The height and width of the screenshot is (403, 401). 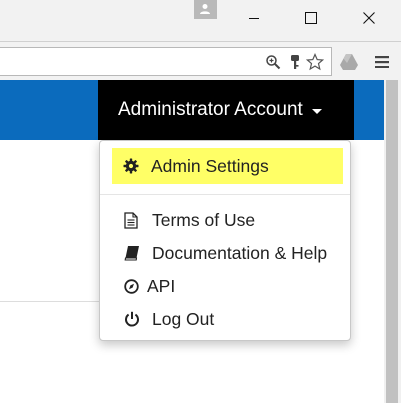 I want to click on close-icon, so click(x=369, y=18).